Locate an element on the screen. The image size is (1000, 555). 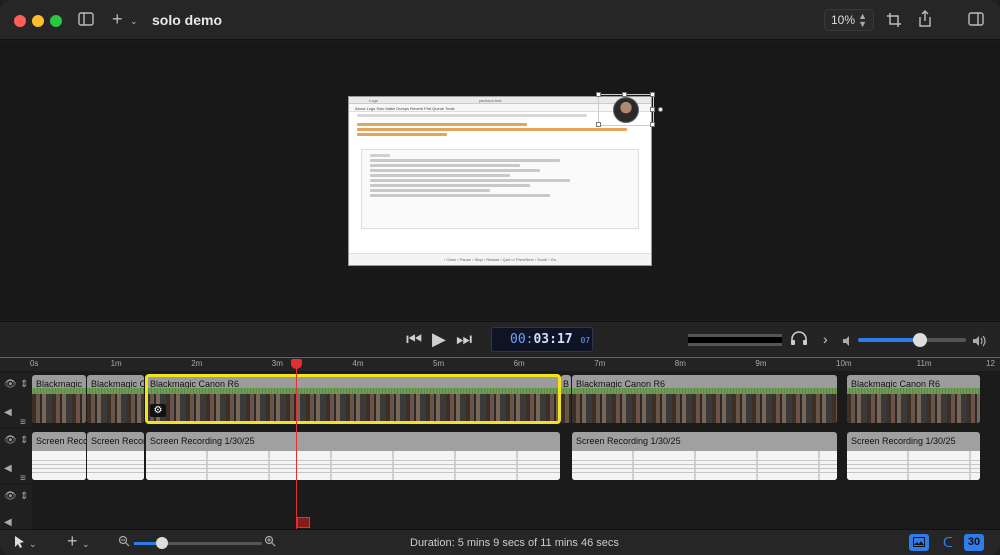
screen-track-controls: 👁 ⇕ ◀ ≡ is located at coordinates (16, 456).